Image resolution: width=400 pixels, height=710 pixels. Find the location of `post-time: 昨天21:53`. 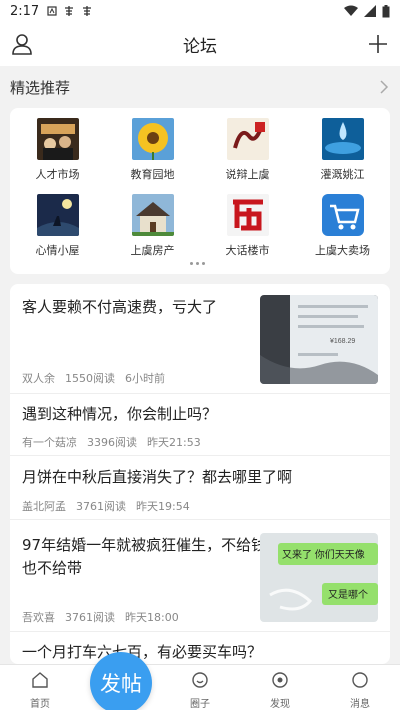

post-time: 昨天21:53 is located at coordinates (174, 442).